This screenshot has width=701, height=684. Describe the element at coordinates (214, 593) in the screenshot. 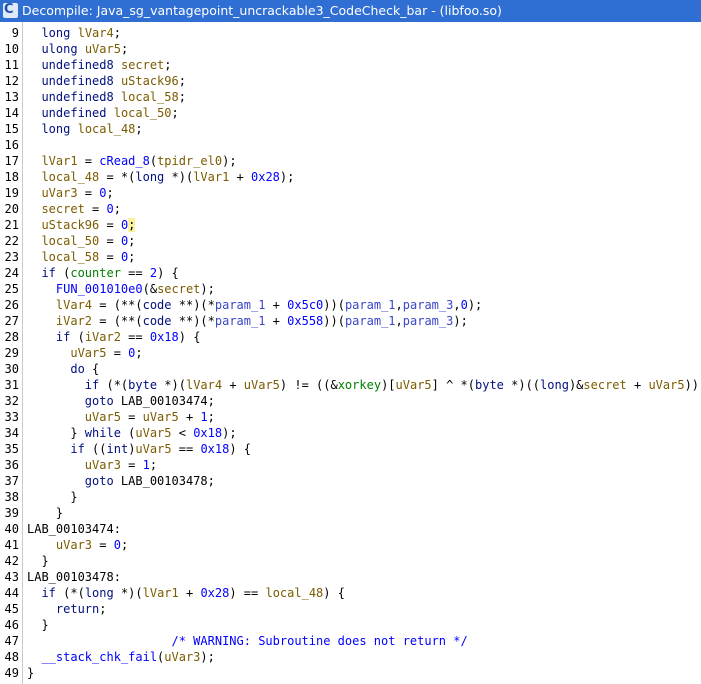

I see `code-token: 0x28` at that location.